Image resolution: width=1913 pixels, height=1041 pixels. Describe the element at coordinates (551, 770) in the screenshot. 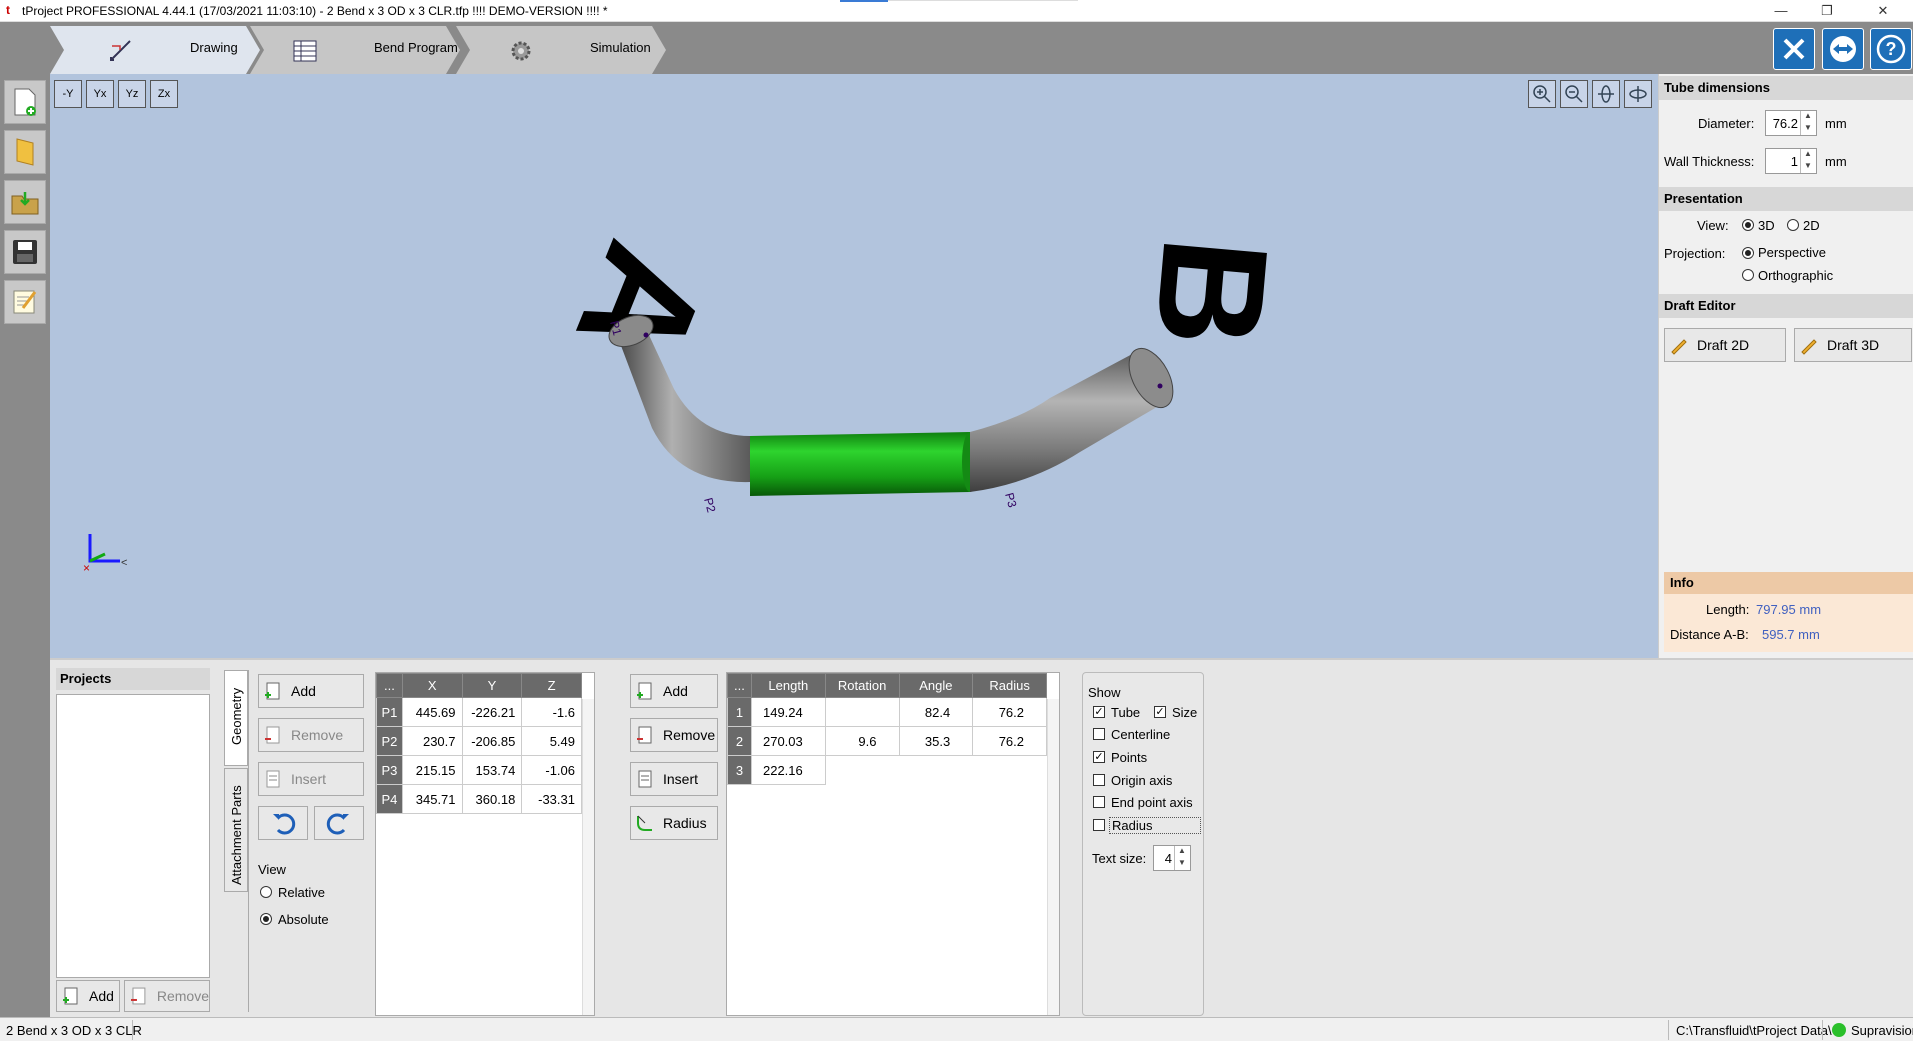

I see `point-z-cell: -1.06` at that location.